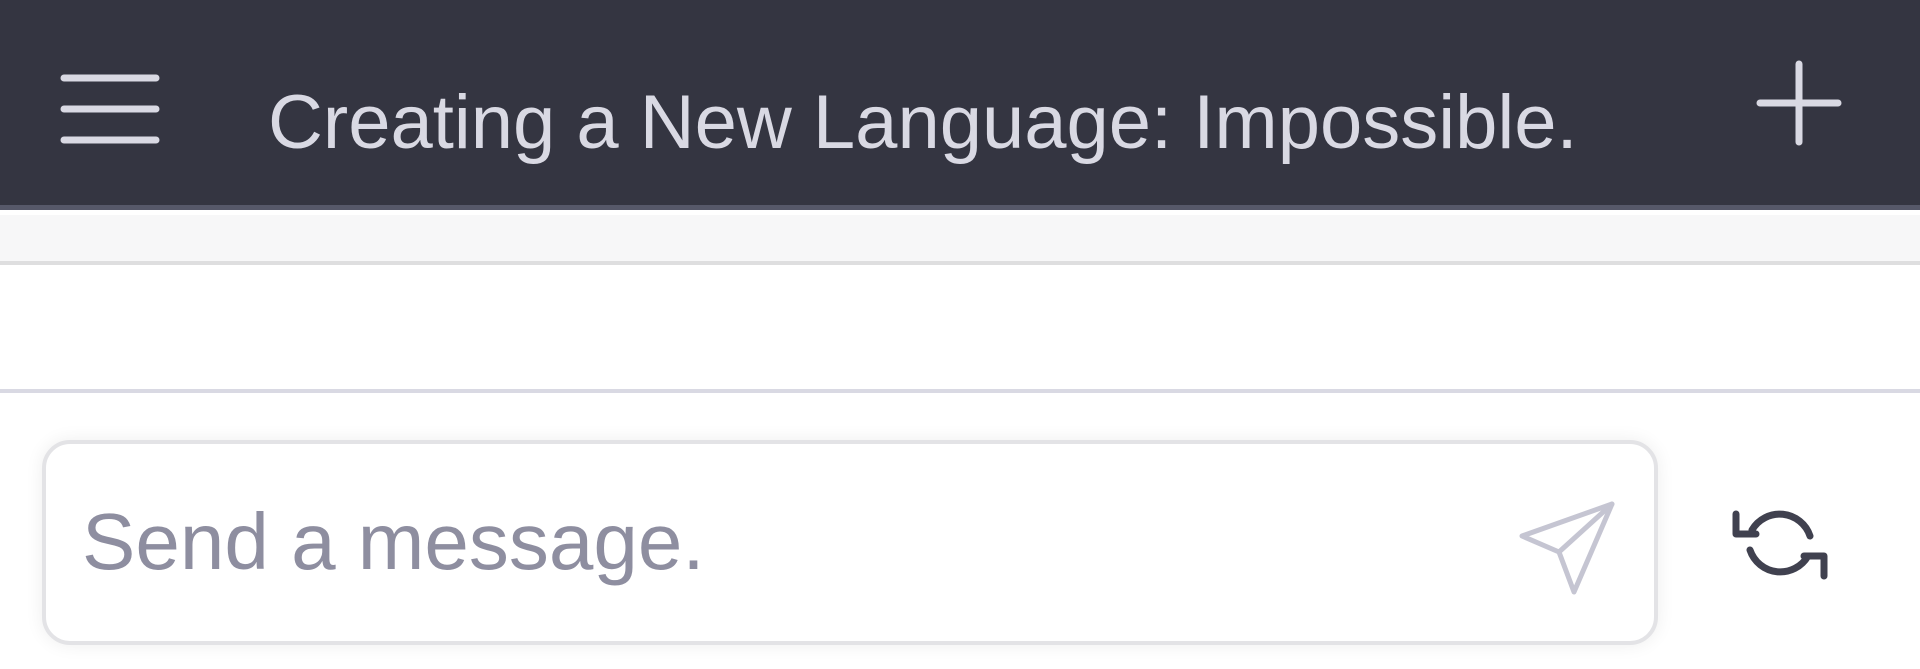 This screenshot has height=669, width=1920. I want to click on plus-icon, so click(1799, 103).